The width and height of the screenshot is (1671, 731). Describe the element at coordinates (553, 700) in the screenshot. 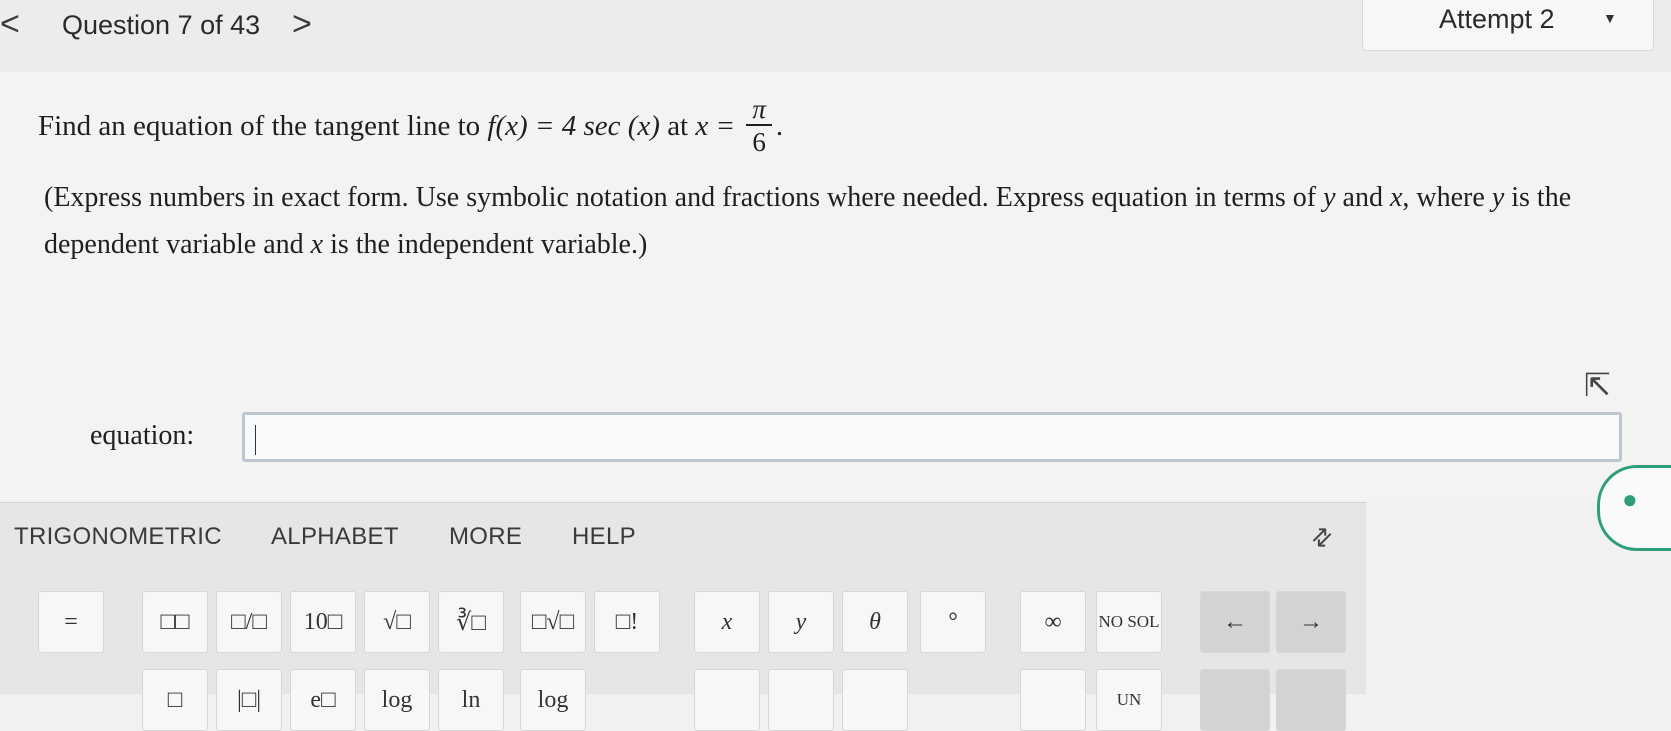

I see `key-log-base: log` at that location.